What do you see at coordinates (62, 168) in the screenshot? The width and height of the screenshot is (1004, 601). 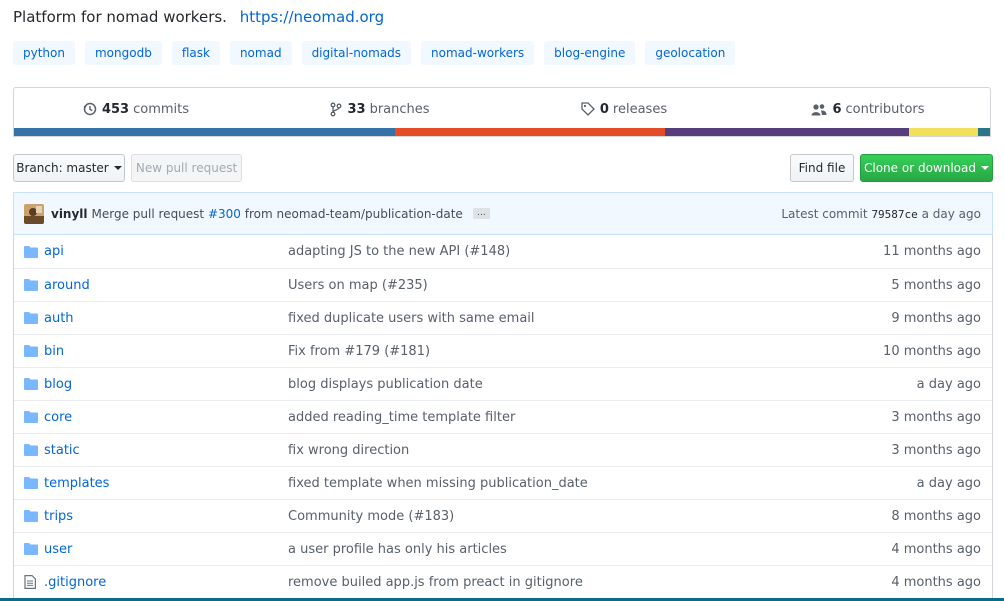 I see `branch-select-label: Branch: master` at bounding box center [62, 168].